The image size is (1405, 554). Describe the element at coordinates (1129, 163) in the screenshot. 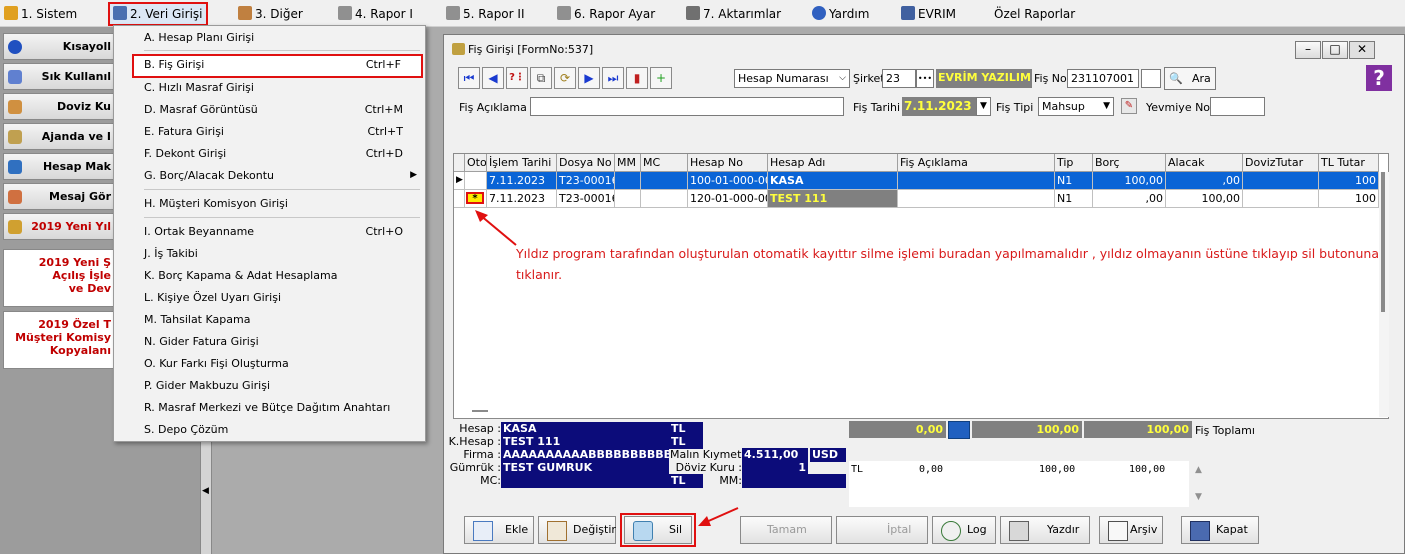

I see `grid-header-borc: Borç` at that location.